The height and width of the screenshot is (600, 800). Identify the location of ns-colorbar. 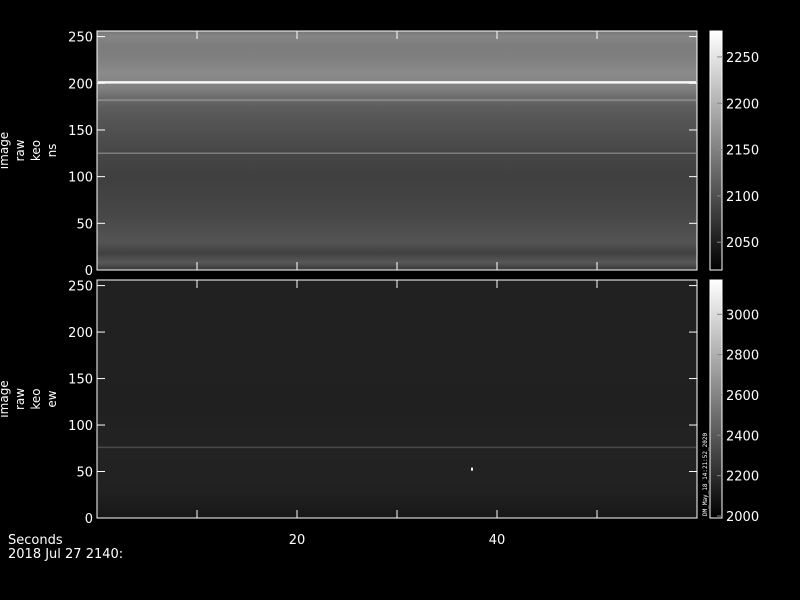
(716, 150).